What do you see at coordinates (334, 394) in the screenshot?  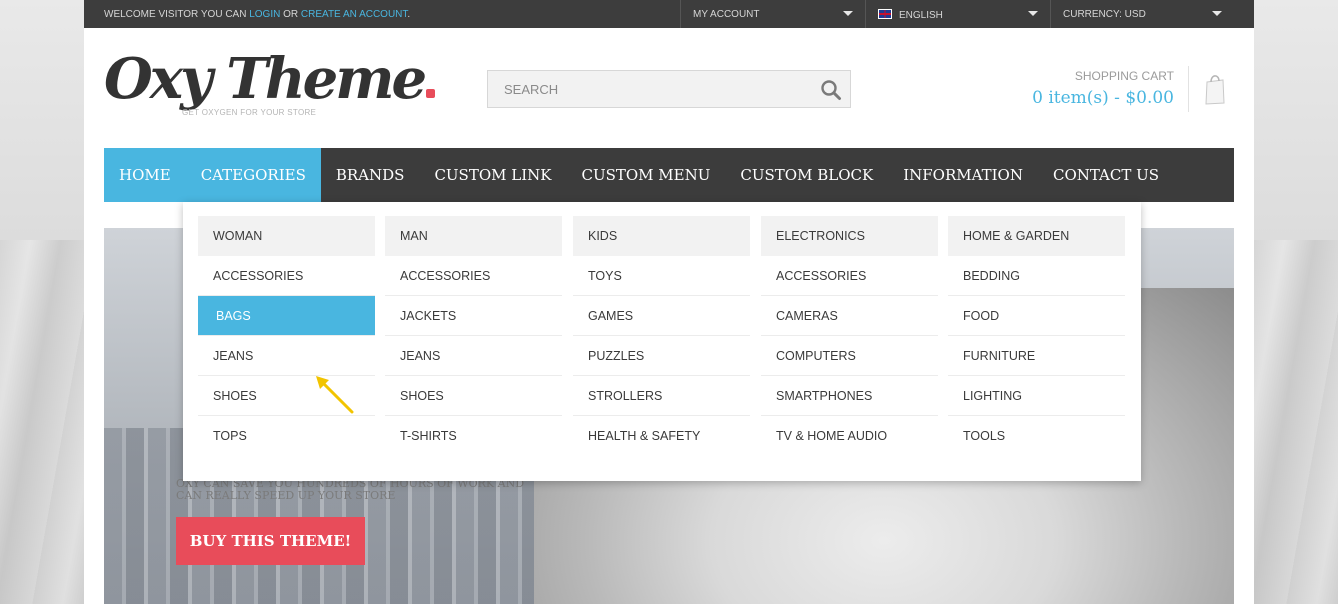 I see `annotation-arrow-icon` at bounding box center [334, 394].